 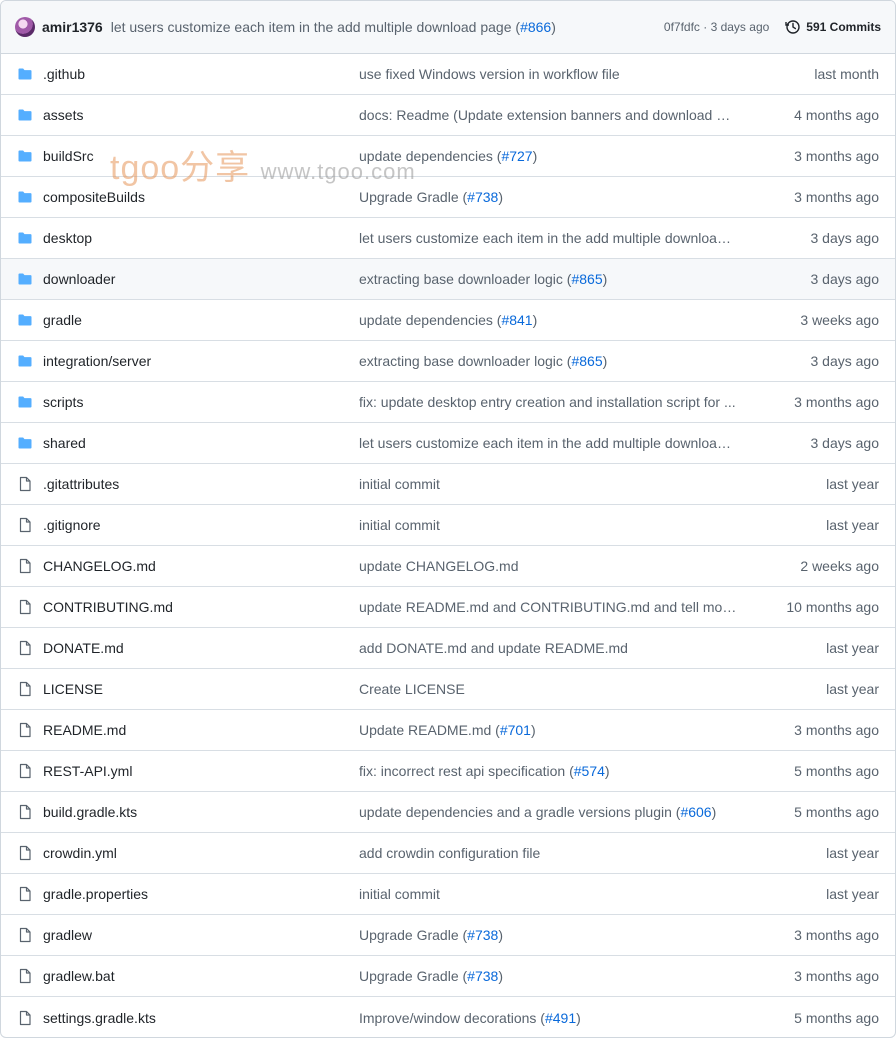 What do you see at coordinates (201, 279) in the screenshot?
I see `file-name: downloader` at bounding box center [201, 279].